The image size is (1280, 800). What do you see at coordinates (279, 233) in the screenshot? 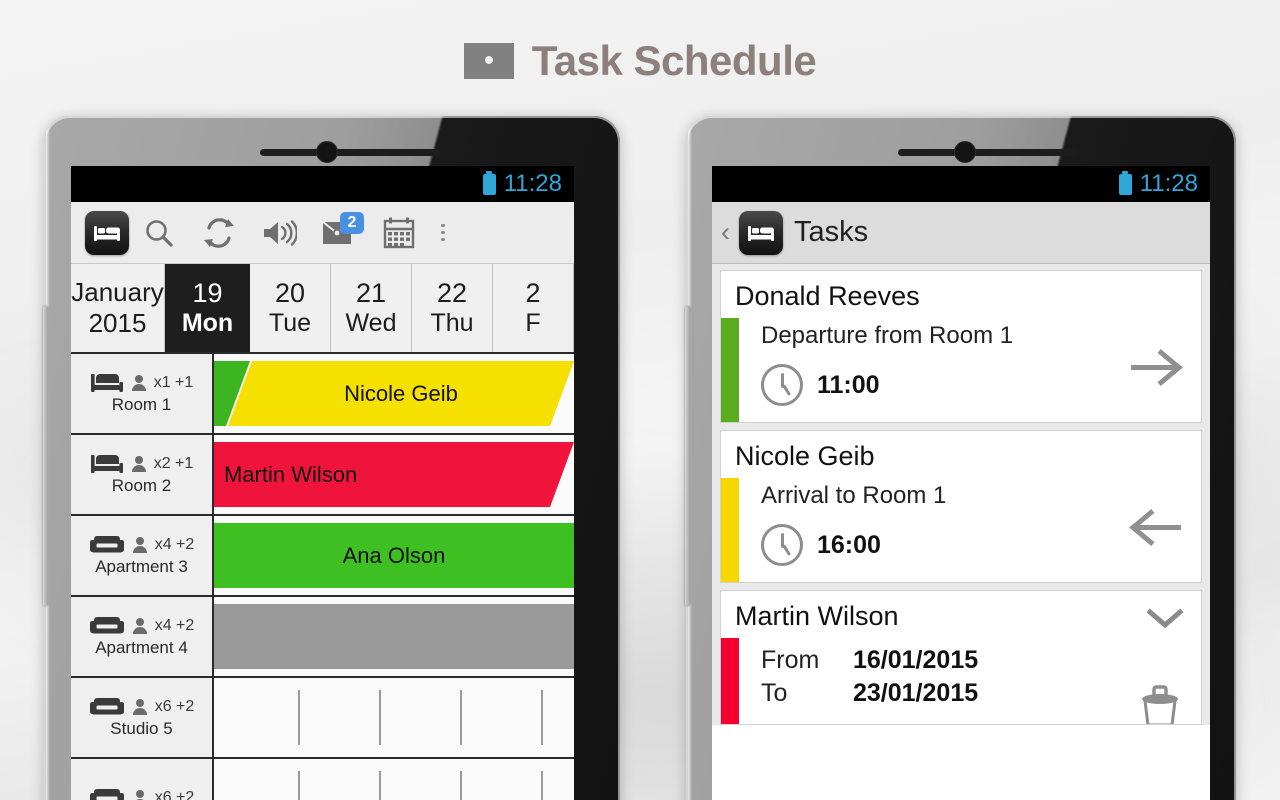
I see `sound-icon` at bounding box center [279, 233].